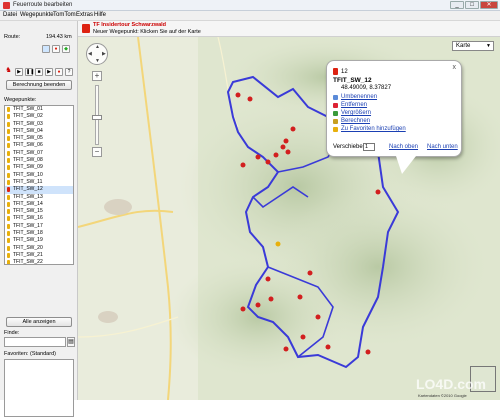  What do you see at coordinates (69, 72) in the screenshot?
I see `help-icon: ?` at bounding box center [69, 72].